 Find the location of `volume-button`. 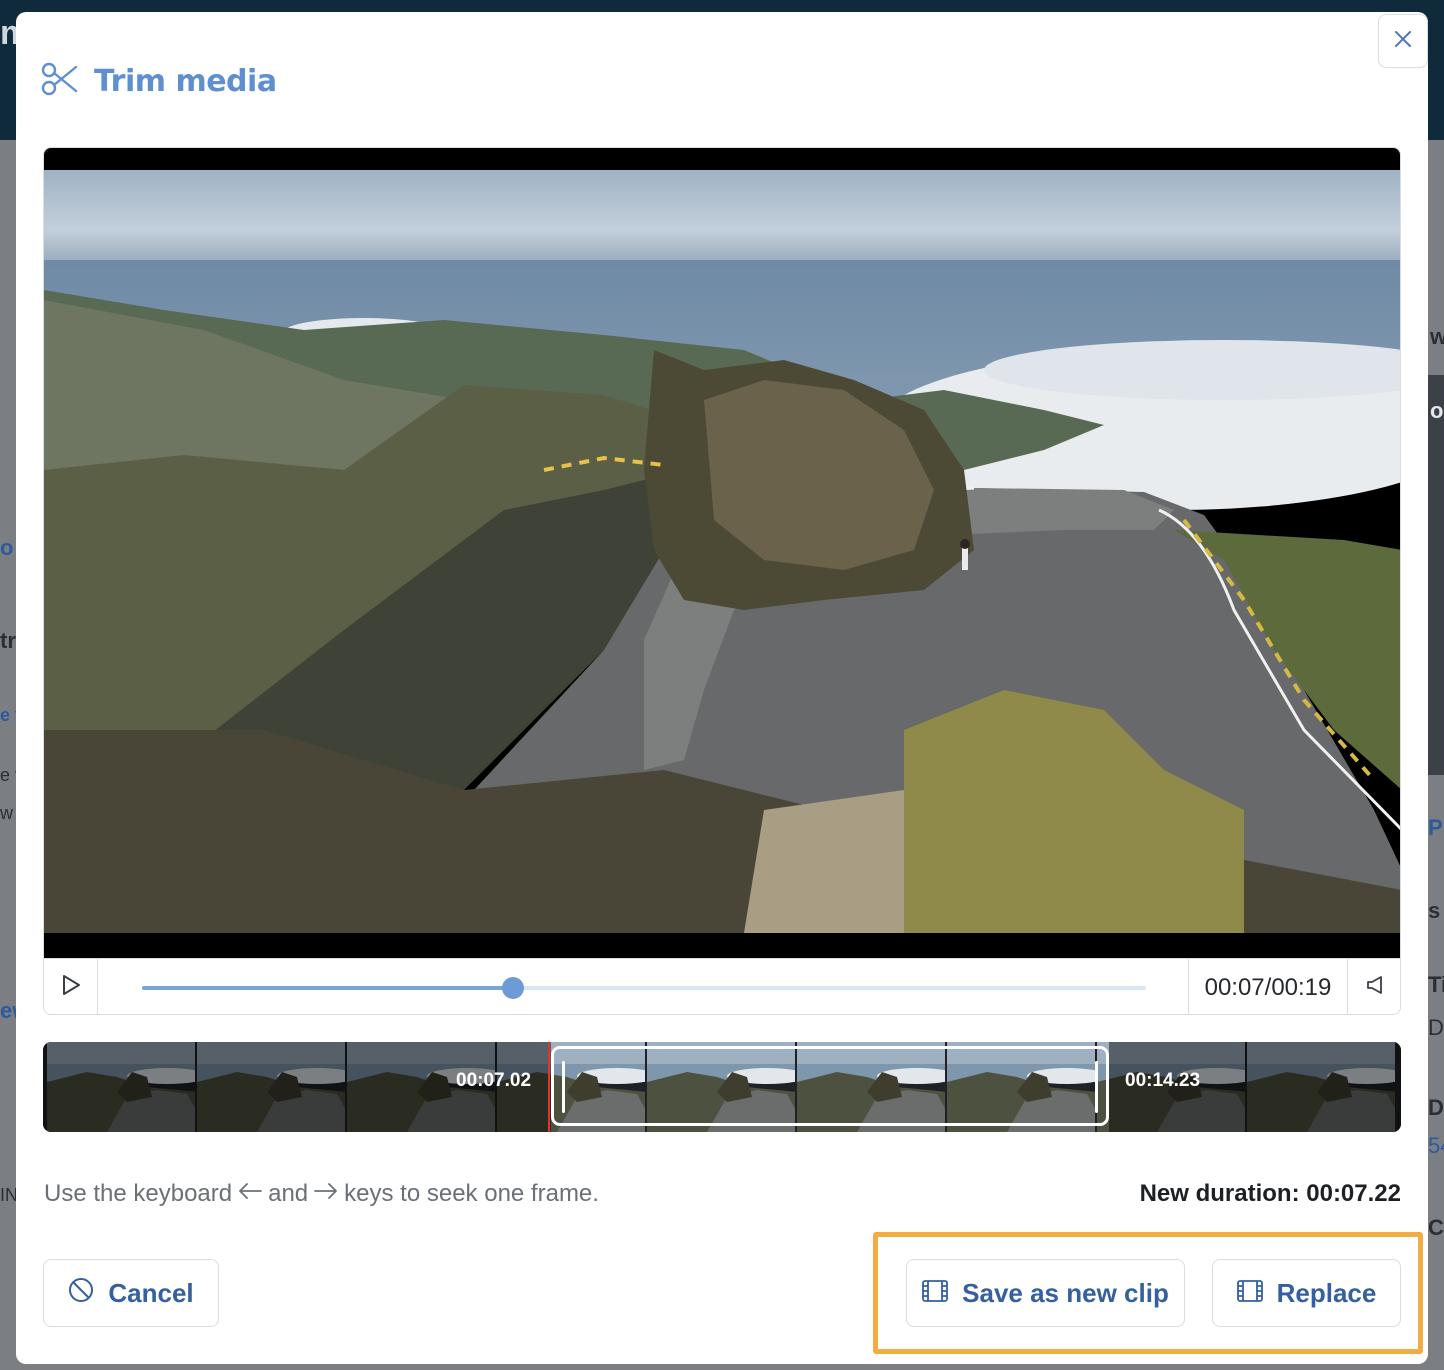

volume-button is located at coordinates (1374, 986).